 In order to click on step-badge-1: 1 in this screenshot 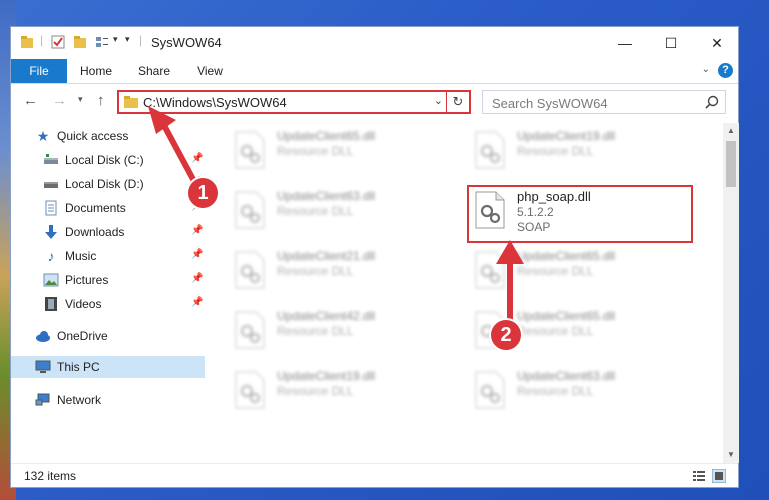, I will do `click(203, 193)`.